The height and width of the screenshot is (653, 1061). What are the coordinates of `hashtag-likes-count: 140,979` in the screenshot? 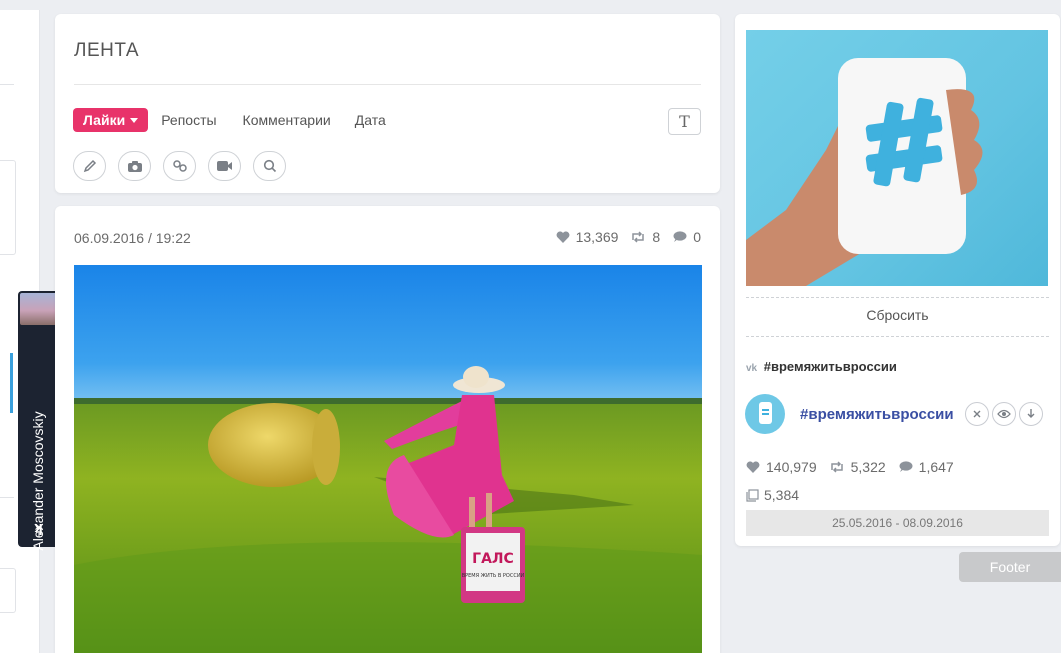 It's located at (791, 467).